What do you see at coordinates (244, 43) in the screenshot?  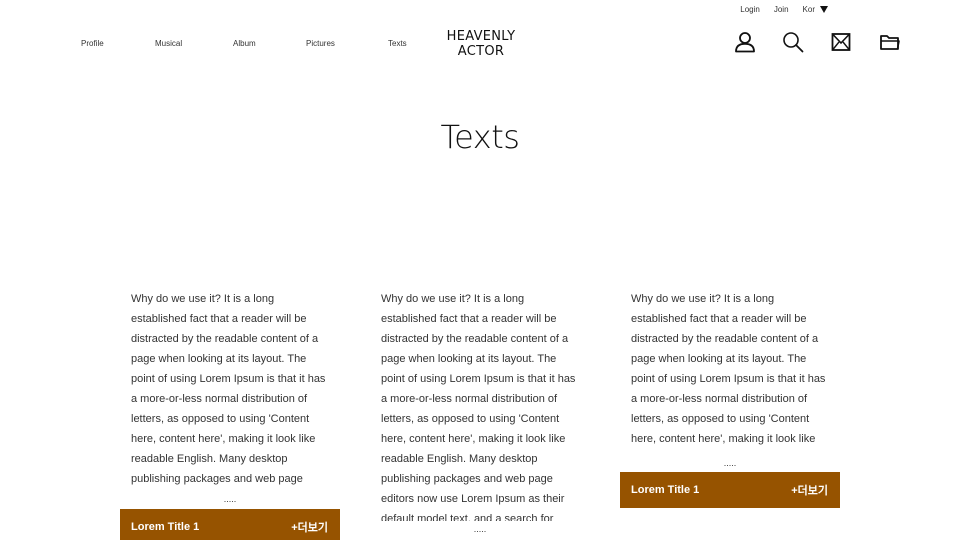 I see `nav-item-album: Album` at bounding box center [244, 43].